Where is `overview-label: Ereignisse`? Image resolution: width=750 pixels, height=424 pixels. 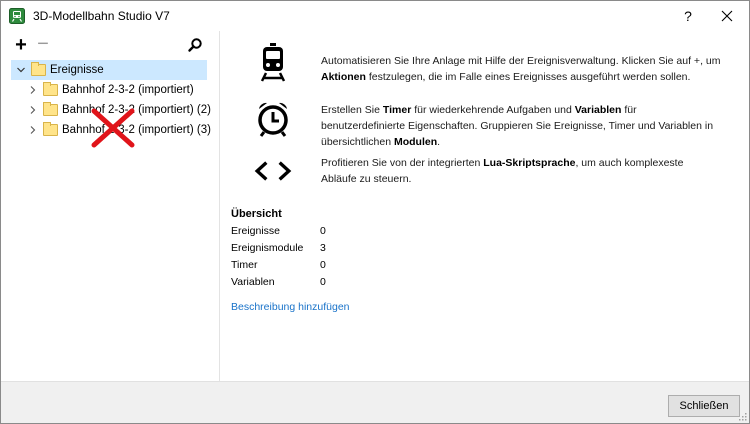 overview-label: Ereignisse is located at coordinates (256, 231).